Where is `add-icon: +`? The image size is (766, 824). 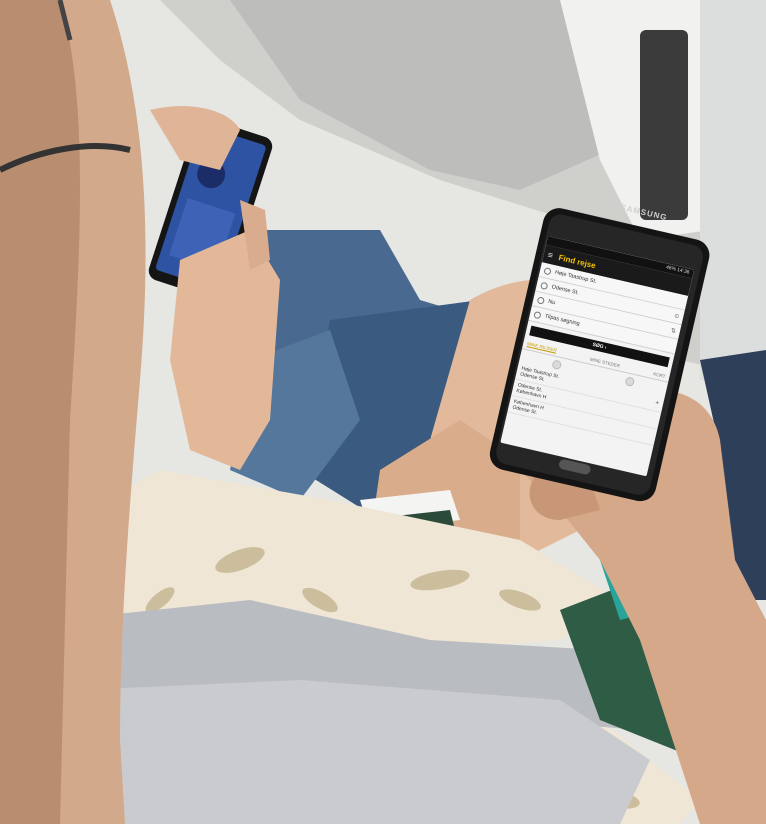
add-icon: + is located at coordinates (657, 403).